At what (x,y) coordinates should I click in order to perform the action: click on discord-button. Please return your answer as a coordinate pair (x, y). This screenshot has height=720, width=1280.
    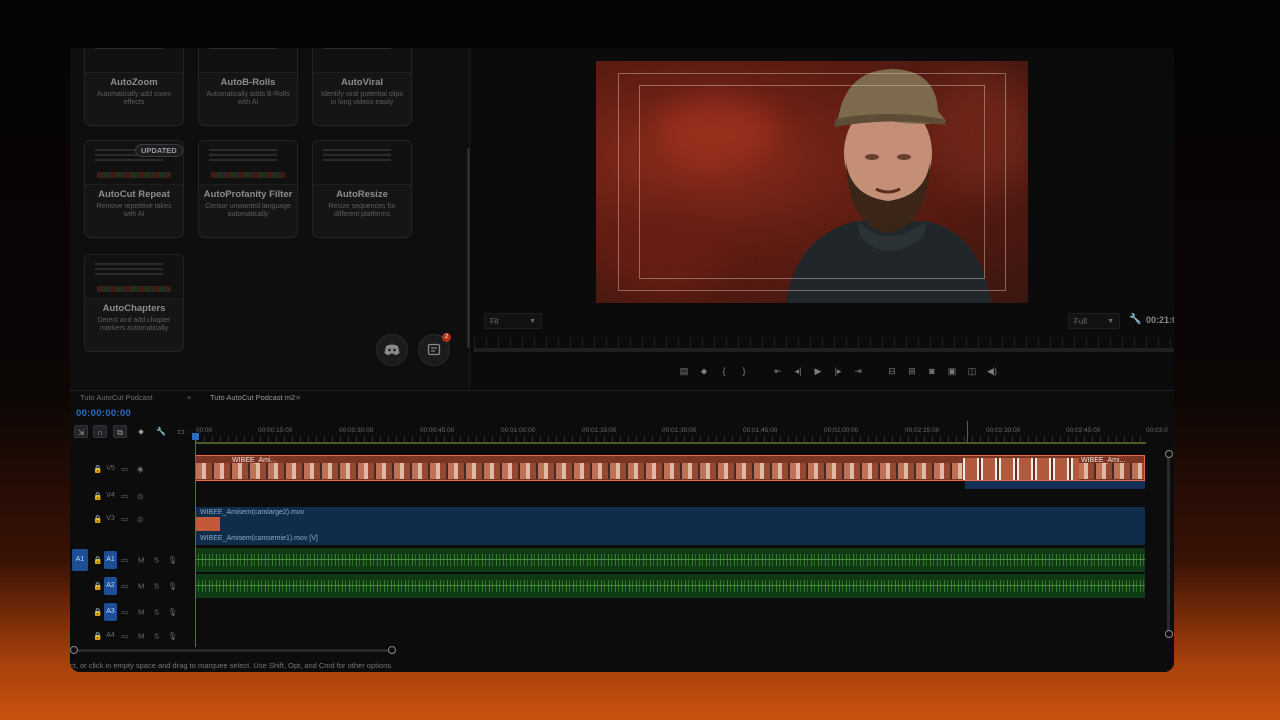
    Looking at the image, I should click on (392, 350).